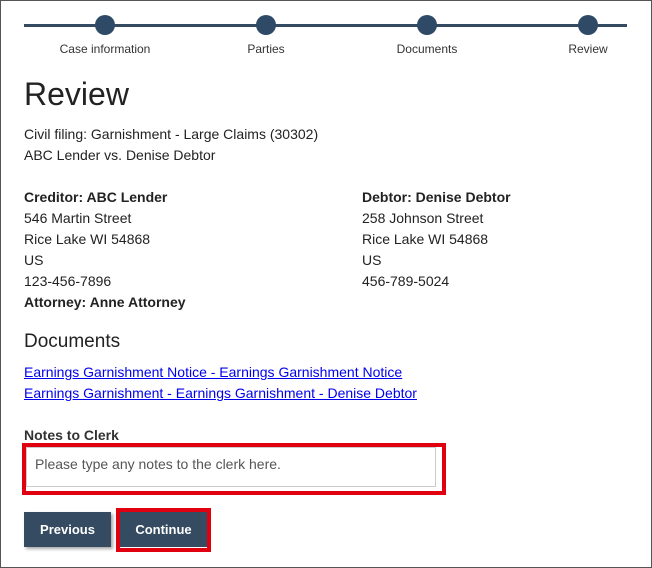 The image size is (652, 568). Describe the element at coordinates (68, 281) in the screenshot. I see `creditor-phone: 123-456-7896` at that location.